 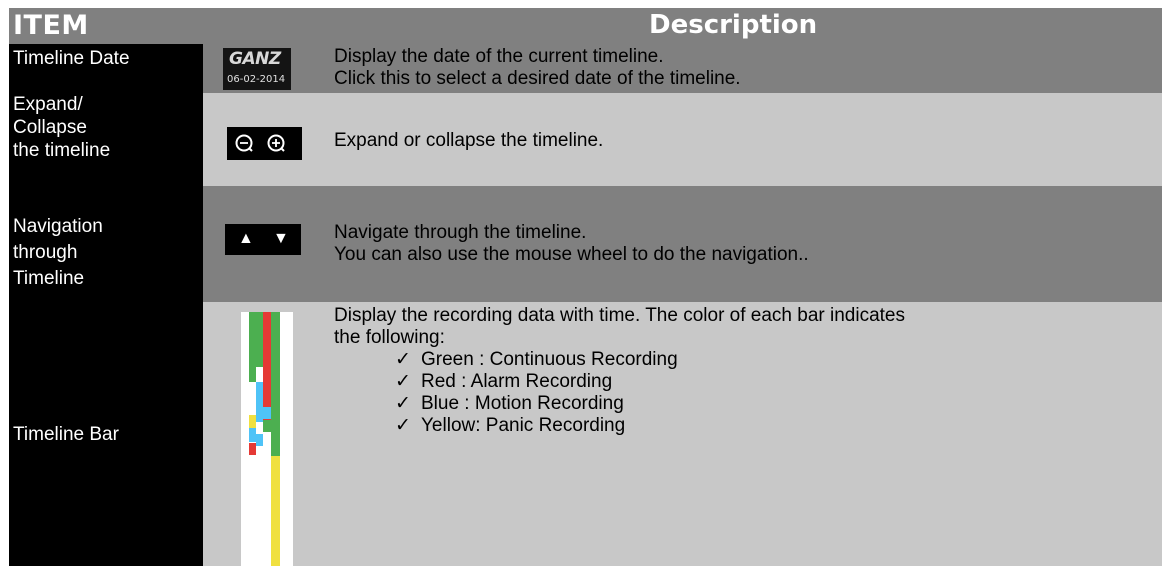 I want to click on timeline-date-button: GANZ 06-02-2014, so click(x=257, y=69).